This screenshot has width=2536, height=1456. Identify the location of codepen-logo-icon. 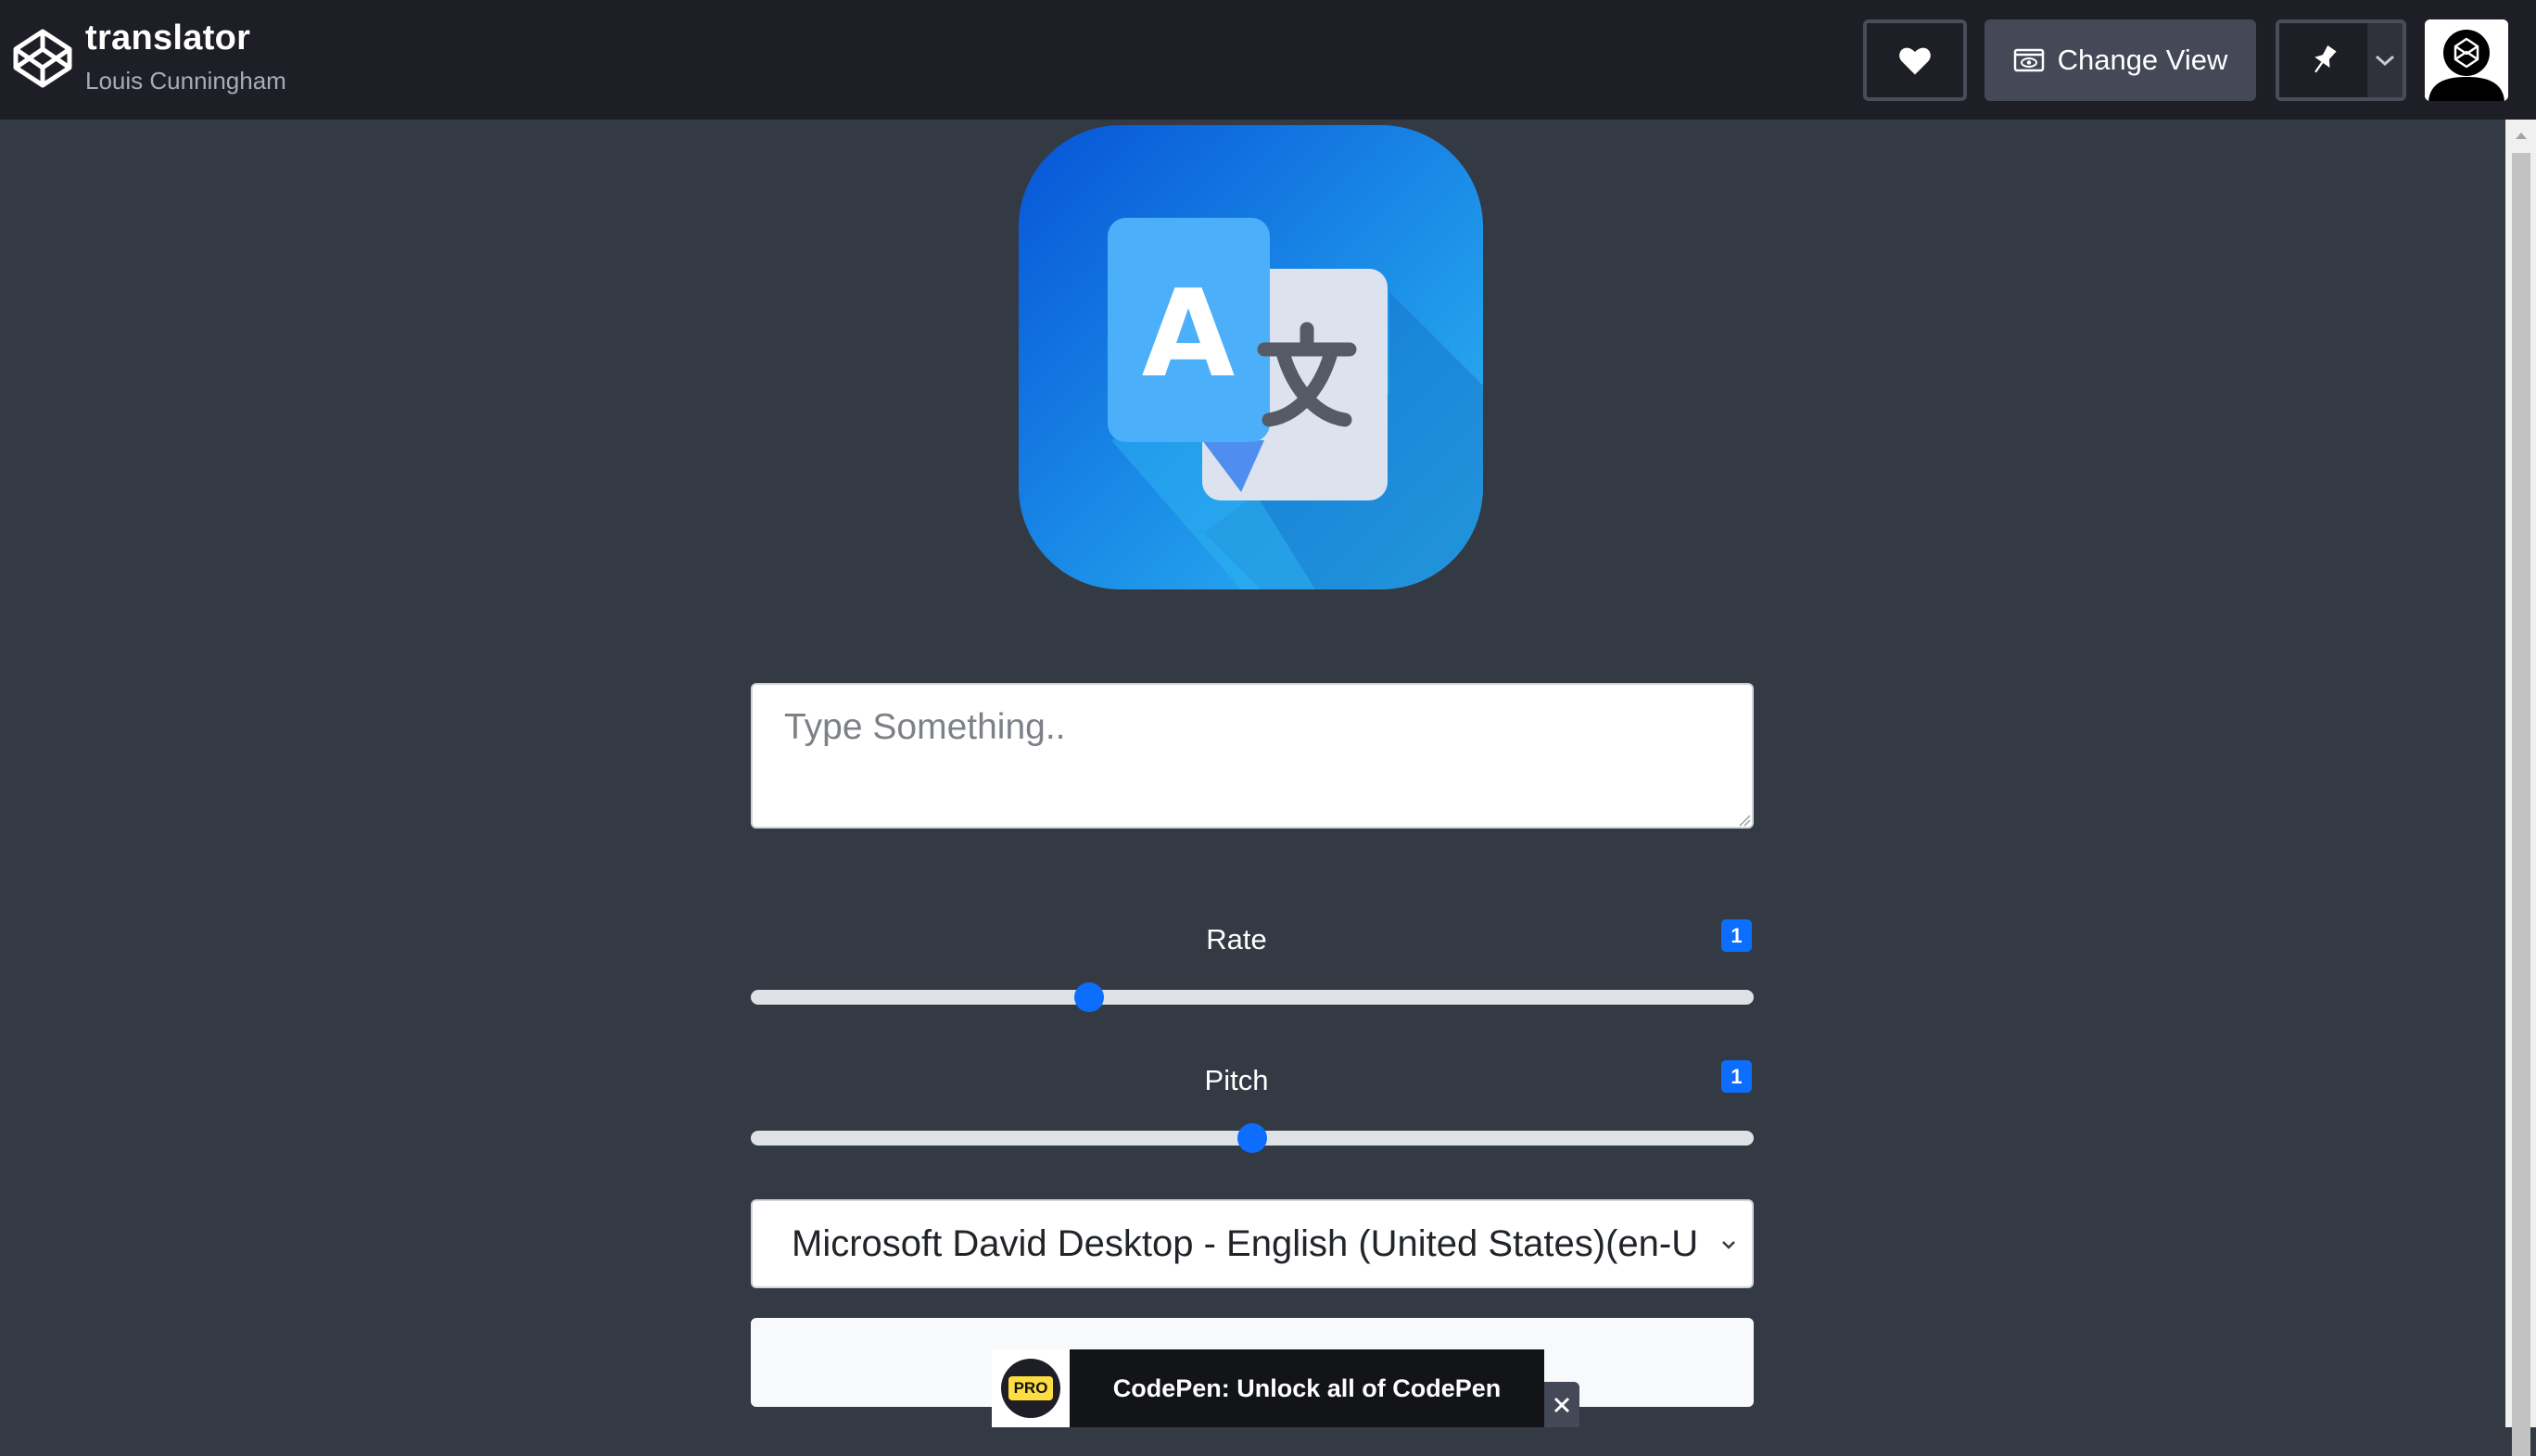
(42, 58).